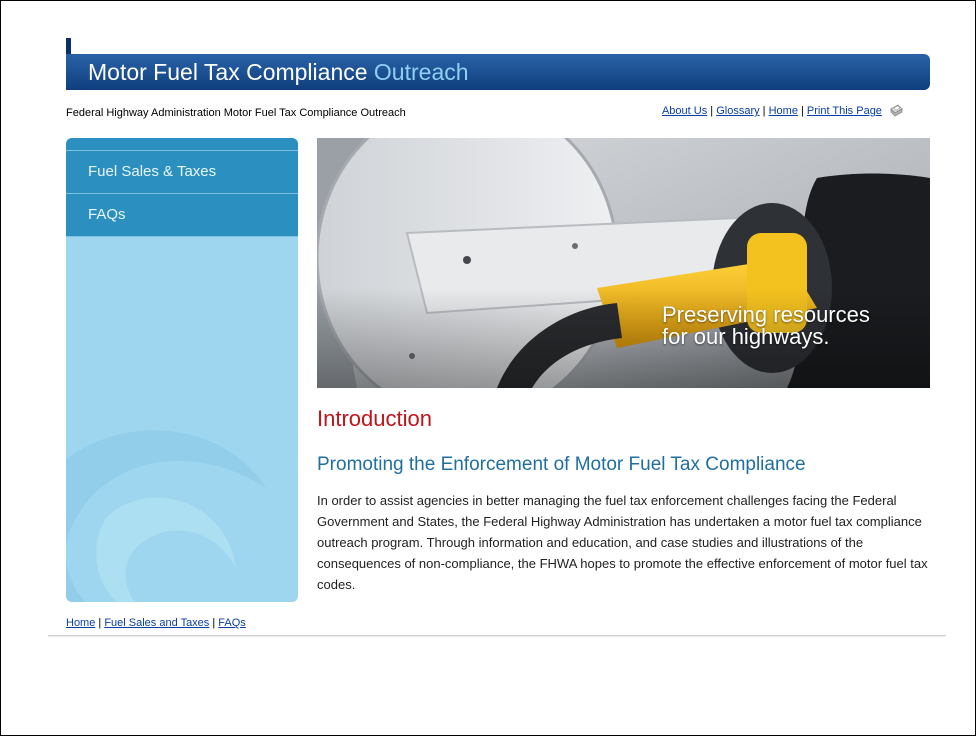  I want to click on hero-caption-line2: for our highways., so click(746, 336).